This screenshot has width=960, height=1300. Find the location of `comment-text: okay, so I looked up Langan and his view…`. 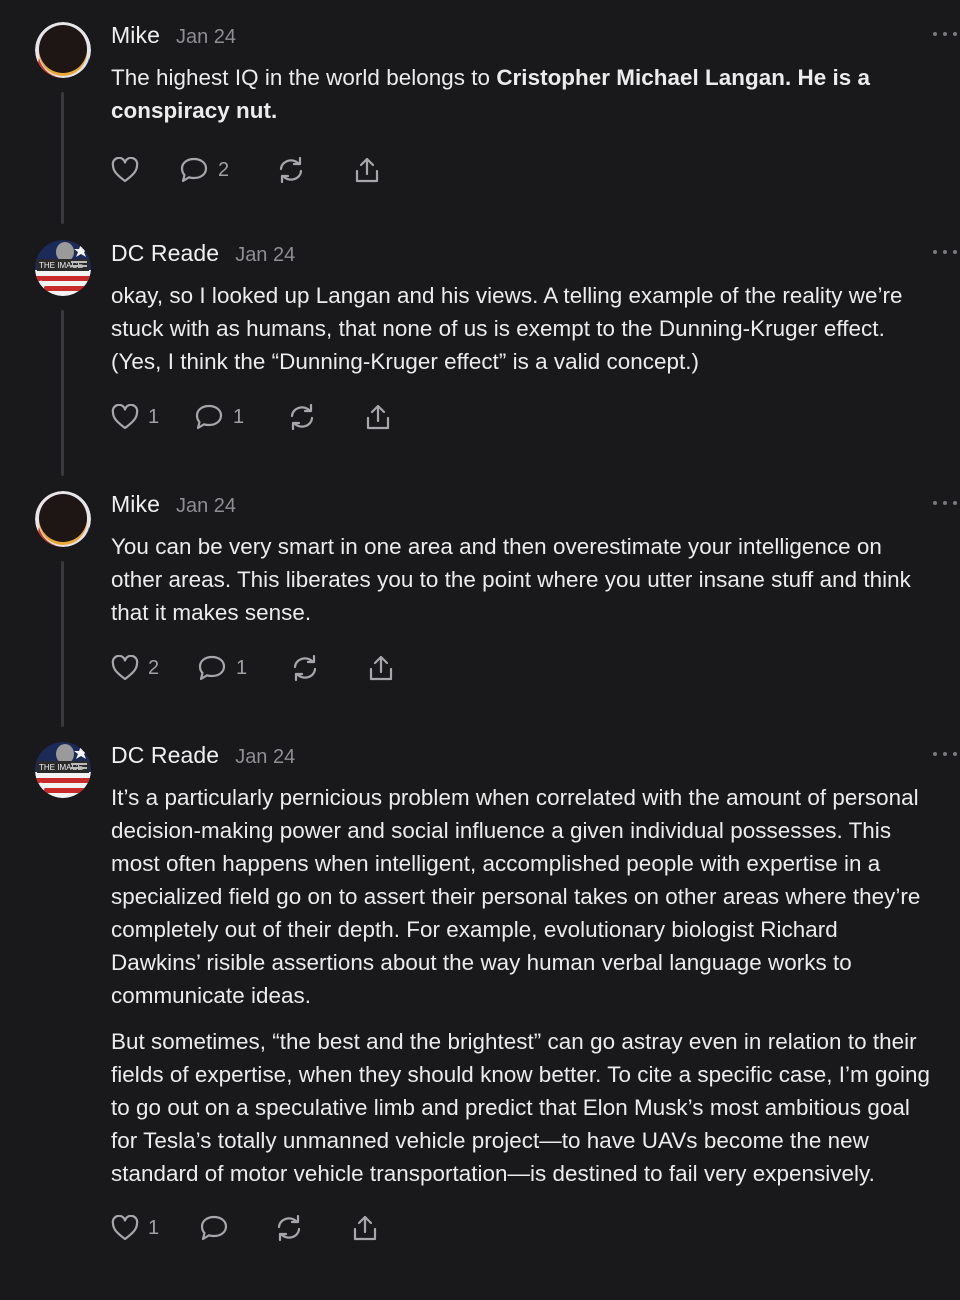

comment-text: okay, so I looked up Langan and his view… is located at coordinates (507, 328).